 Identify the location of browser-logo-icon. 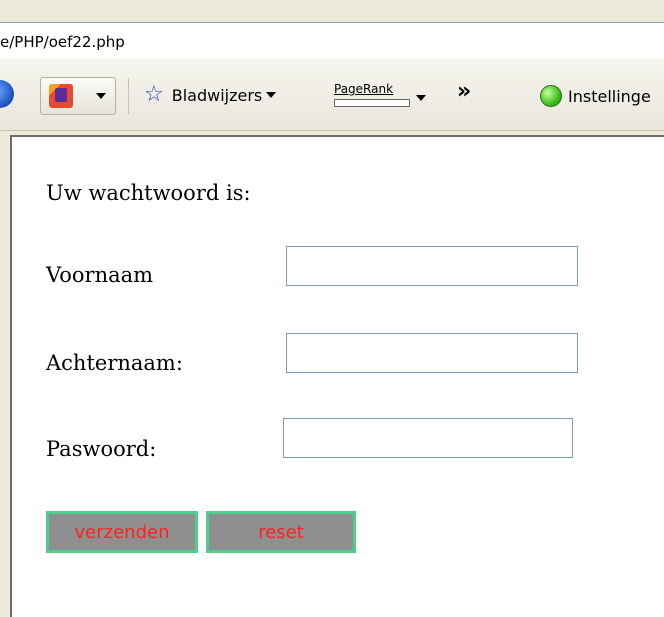
(7, 94).